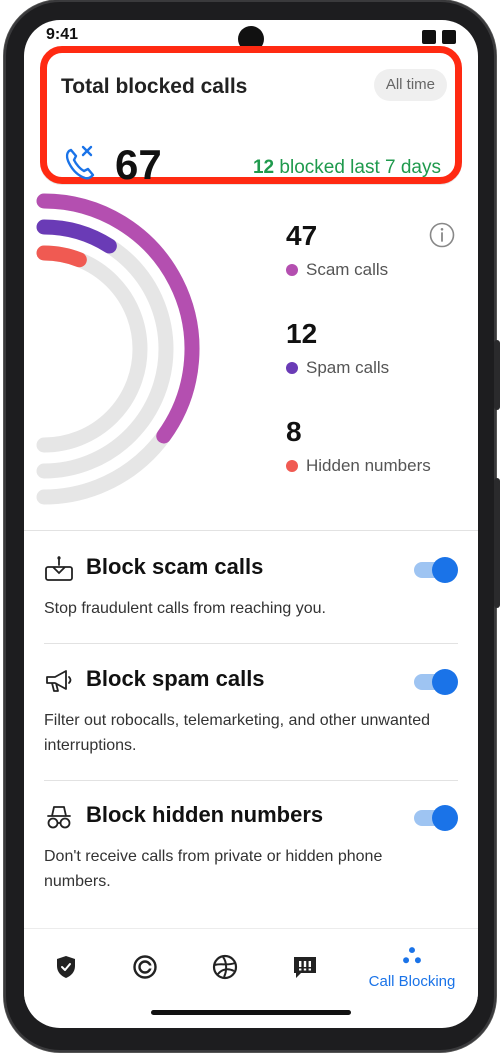 This screenshot has width=500, height=1056. Describe the element at coordinates (348, 367) in the screenshot. I see `stat-label: Spam calls` at that location.